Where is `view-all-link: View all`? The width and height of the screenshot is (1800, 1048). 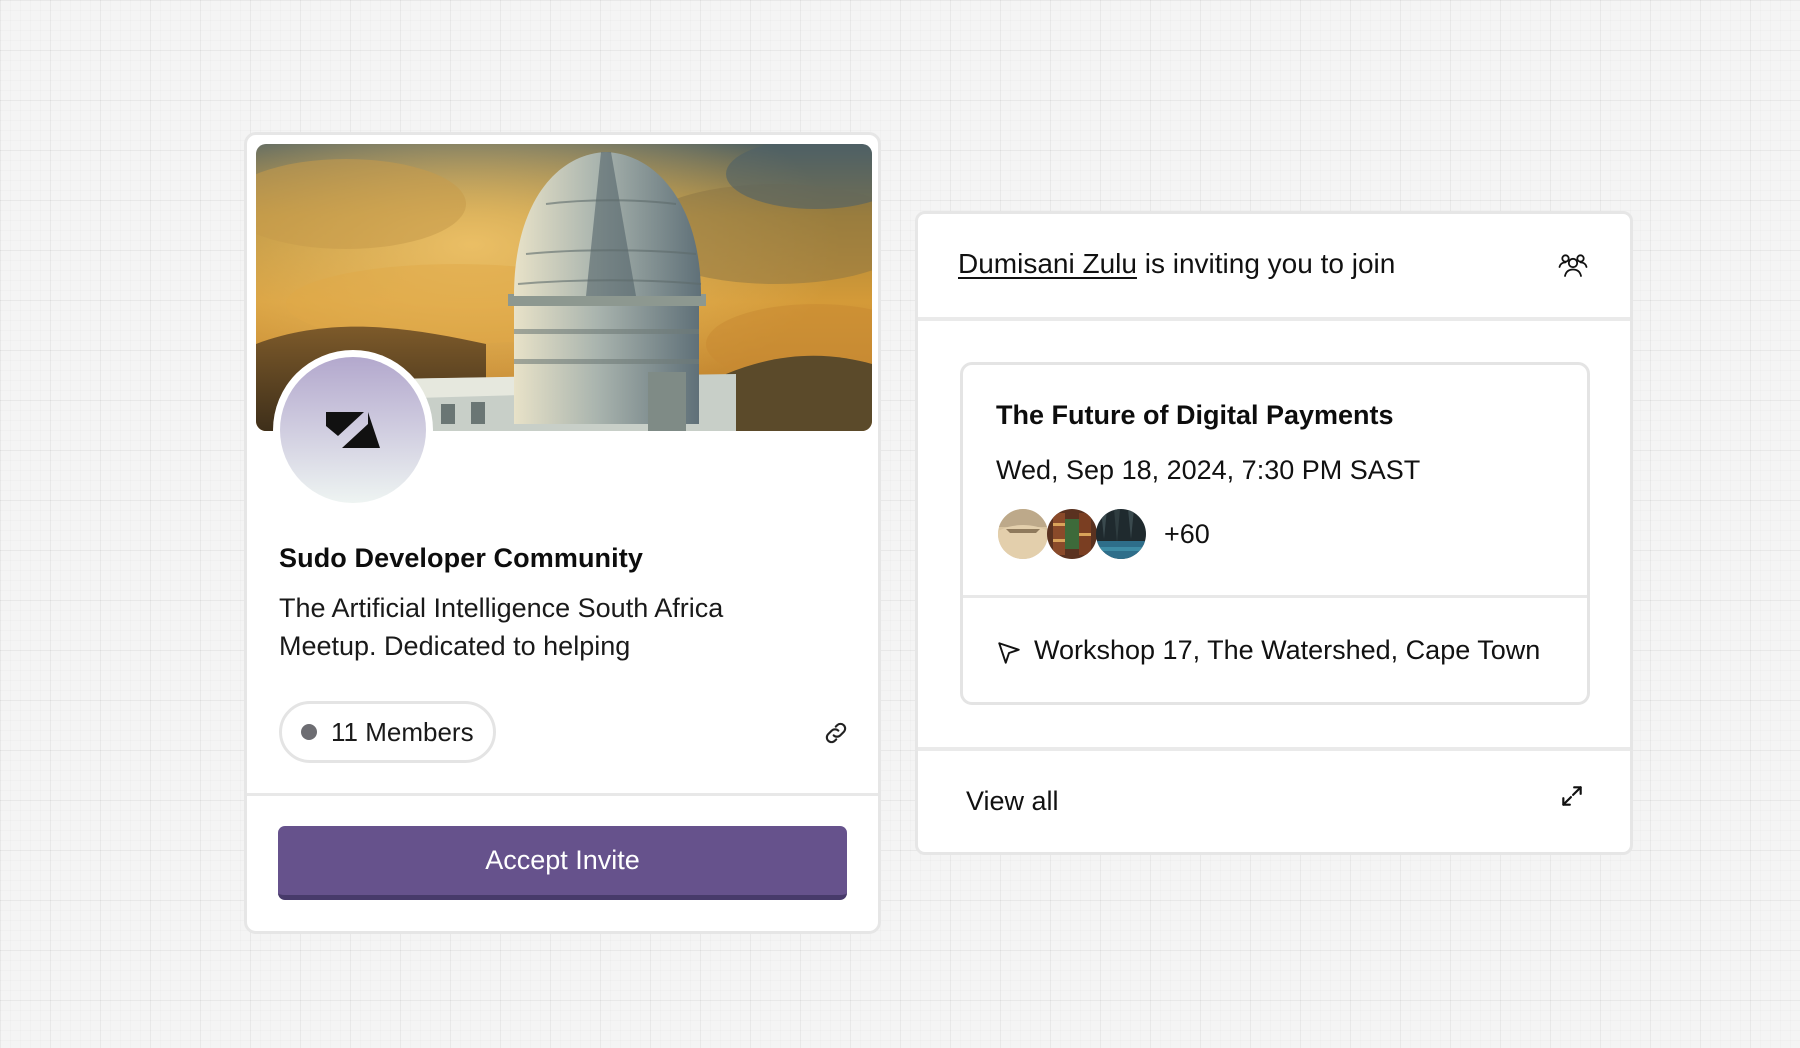 view-all-link: View all is located at coordinates (1012, 801).